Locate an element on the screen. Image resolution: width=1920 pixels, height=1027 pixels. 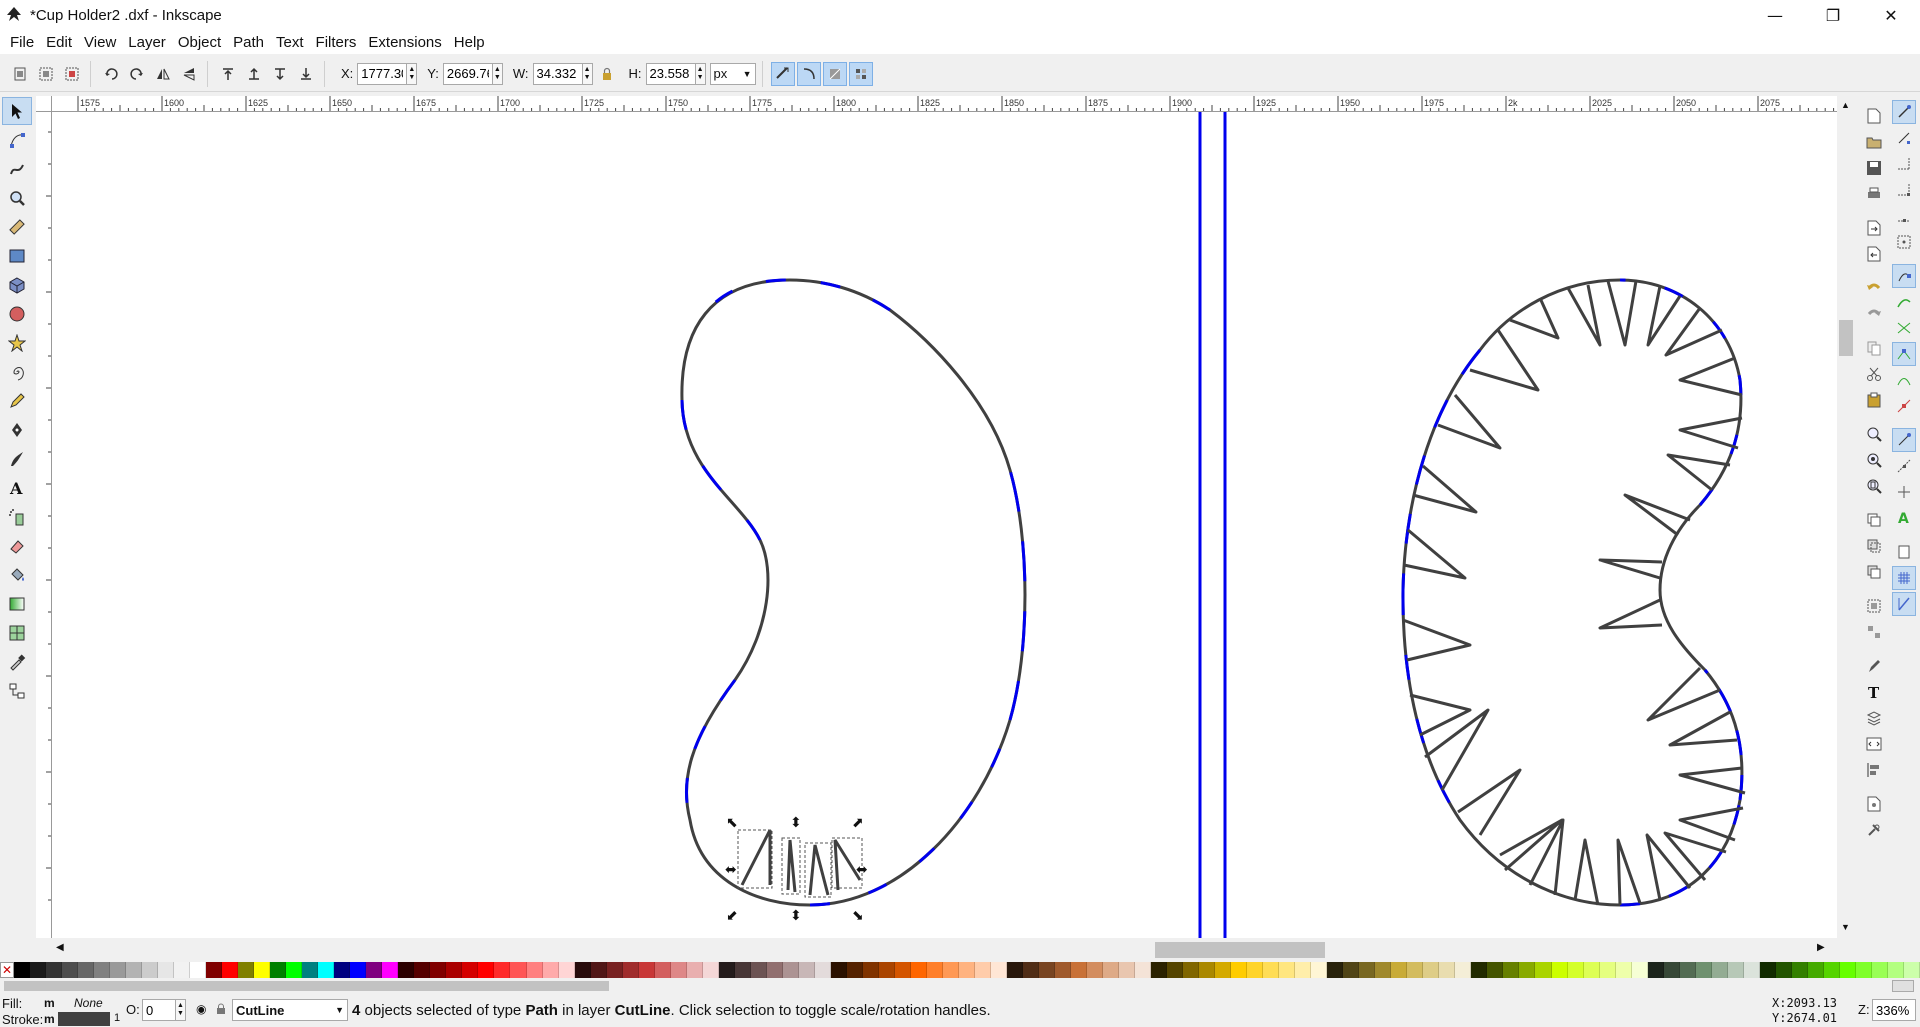
rectangle-tool-icon is located at coordinates (17, 256).